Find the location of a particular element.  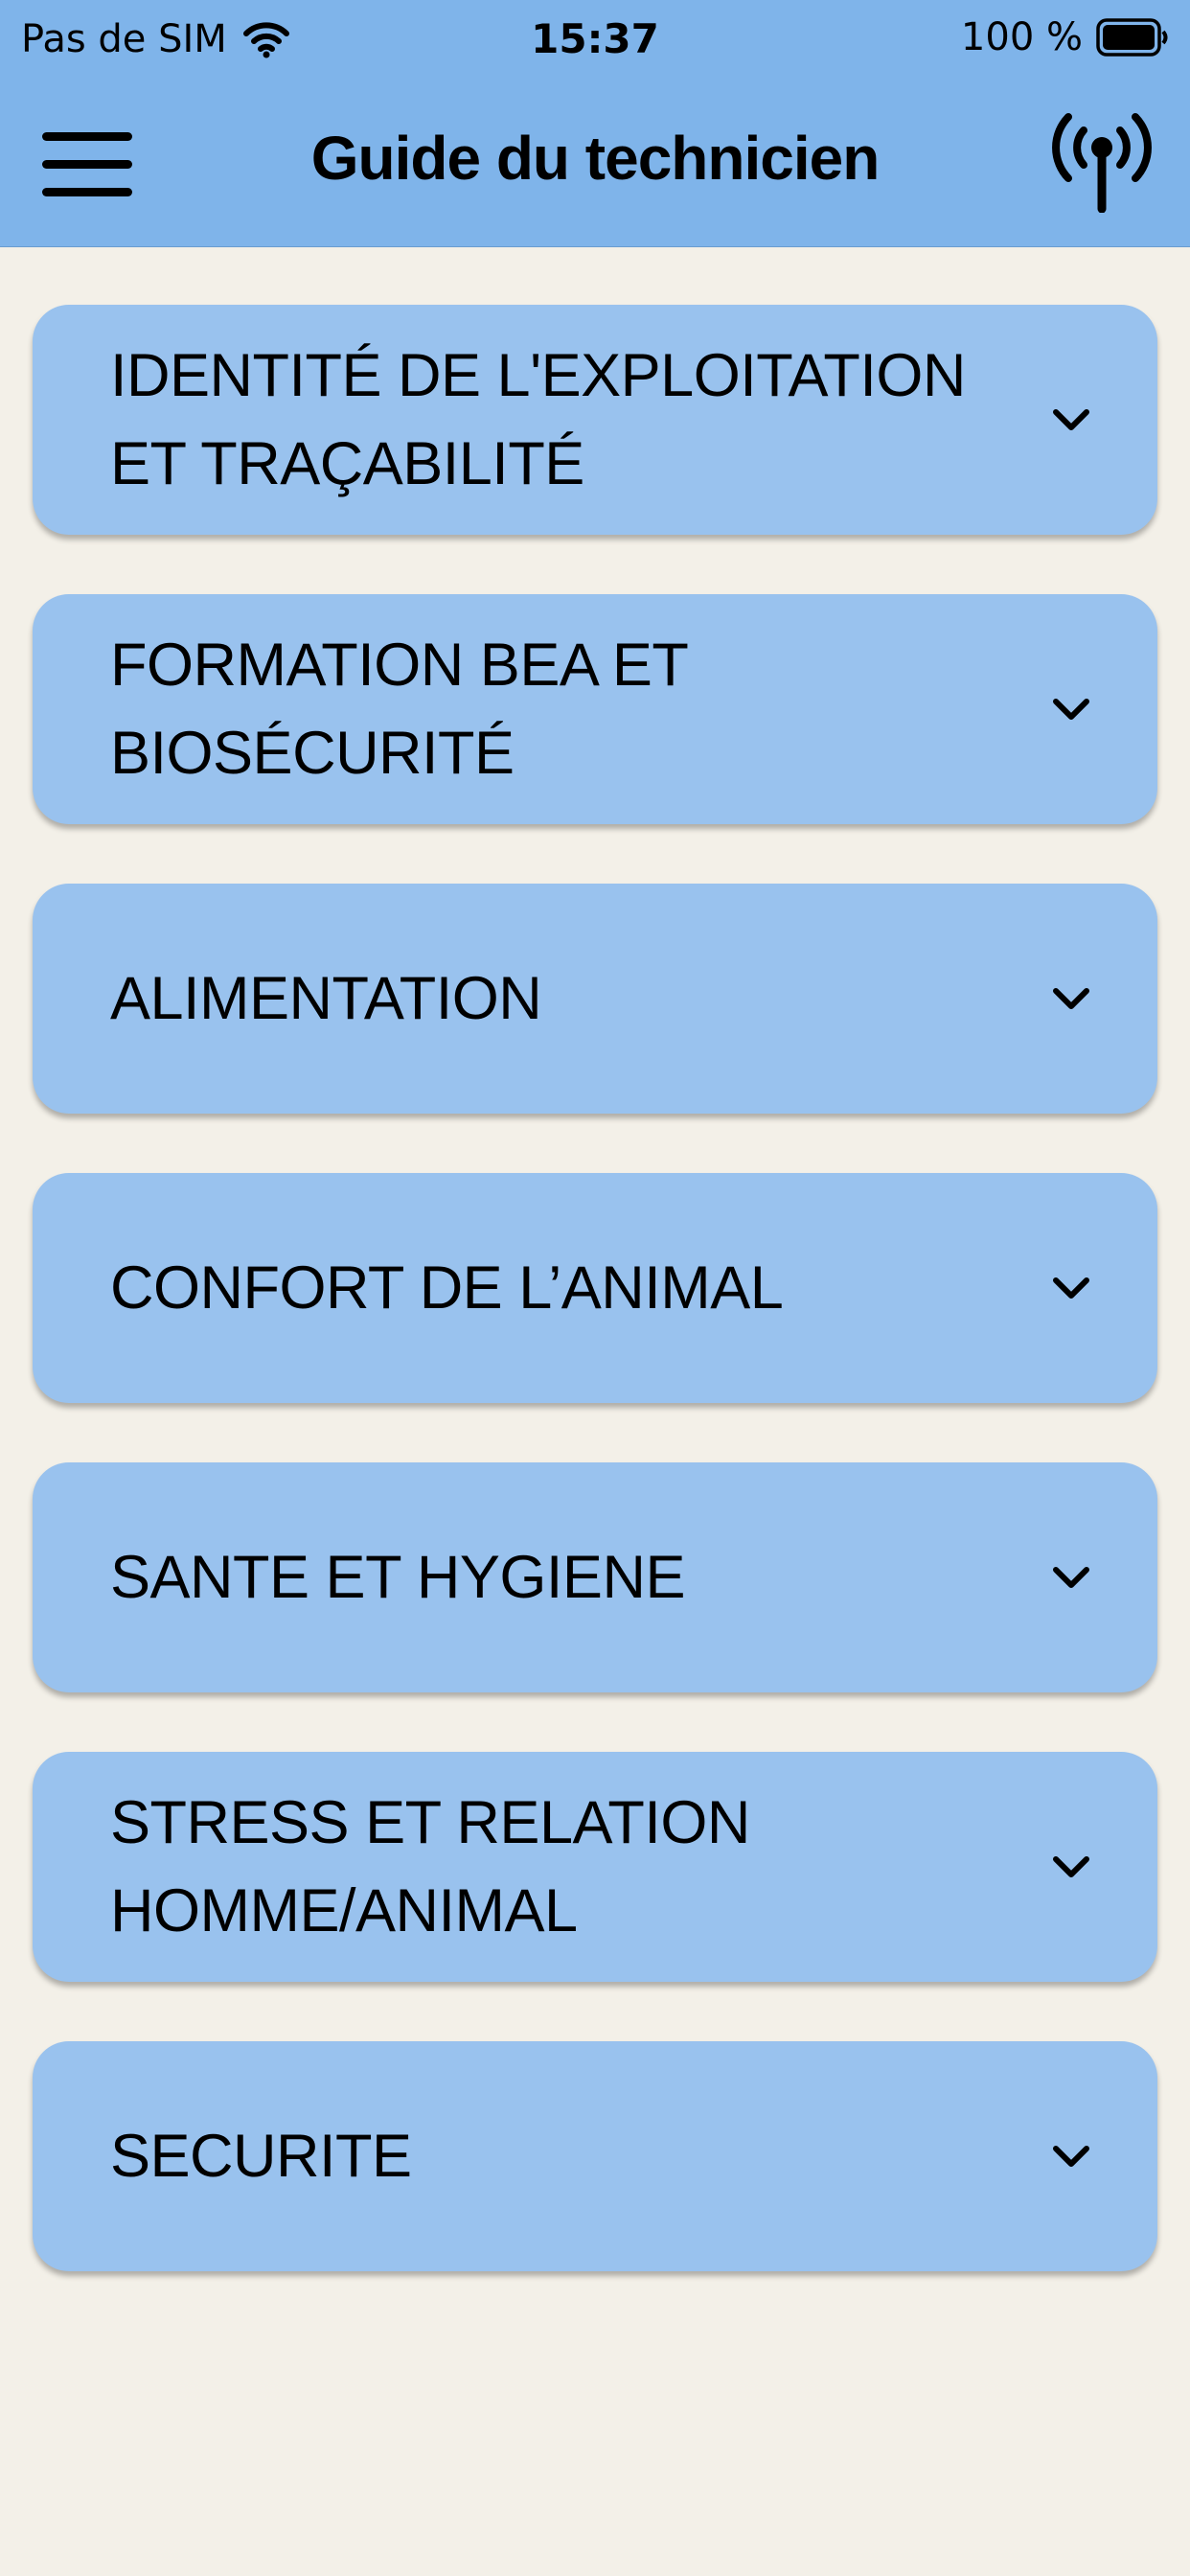

battery-percentage: 100 % is located at coordinates (1021, 37).